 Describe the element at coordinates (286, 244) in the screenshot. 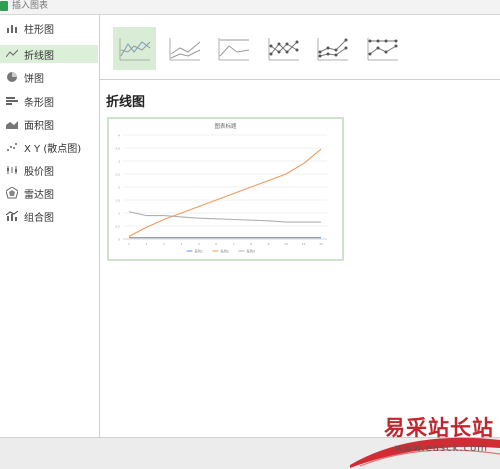

I see `x-tick-label: 10` at that location.